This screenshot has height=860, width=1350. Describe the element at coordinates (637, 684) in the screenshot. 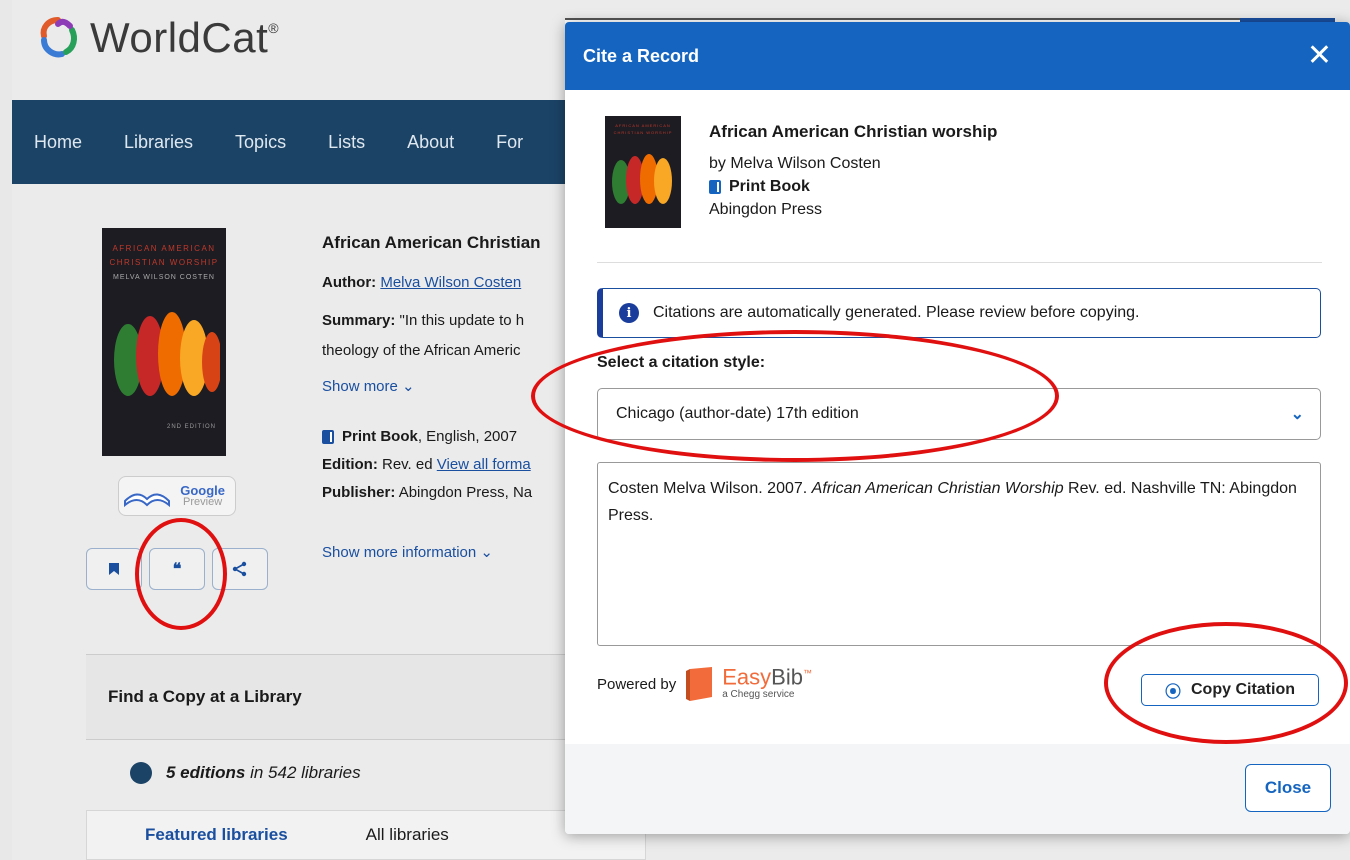

I see `powered-by-label: Powered by` at that location.